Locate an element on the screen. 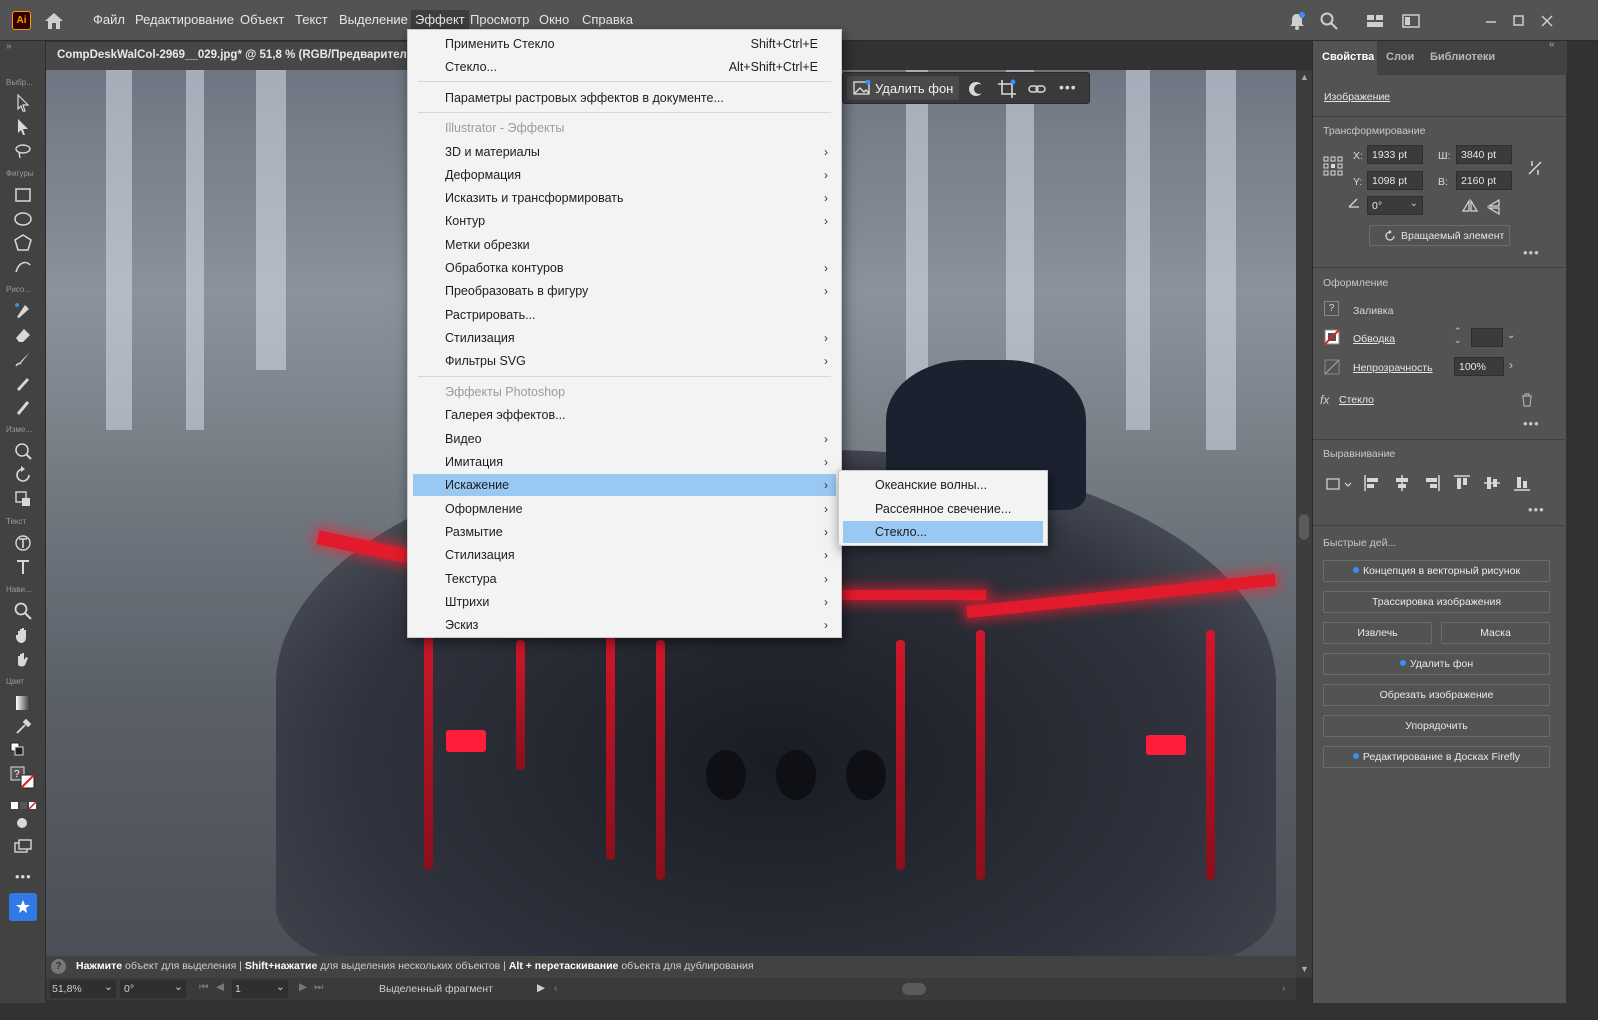  close-icon is located at coordinates (1547, 21).